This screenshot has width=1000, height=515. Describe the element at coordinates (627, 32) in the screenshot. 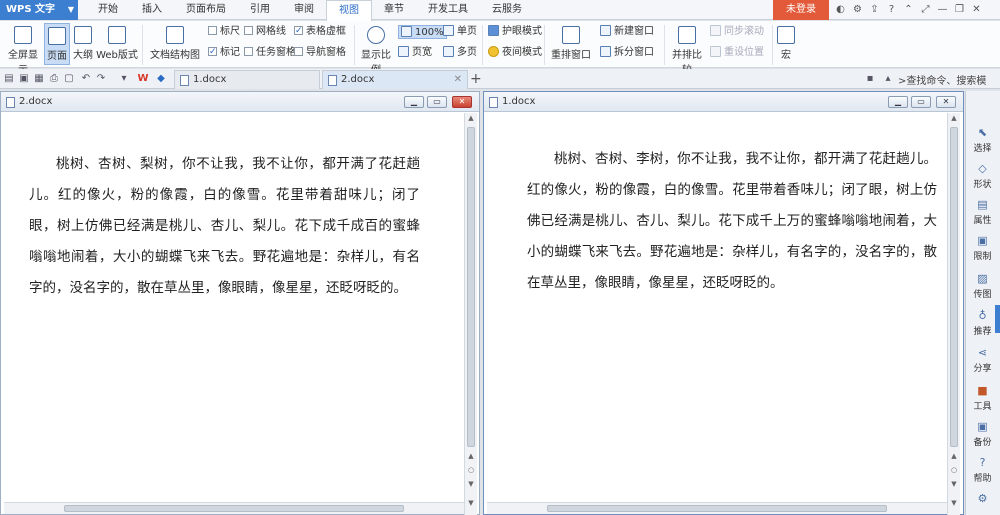

I see `new-window-button: 新建窗口` at that location.